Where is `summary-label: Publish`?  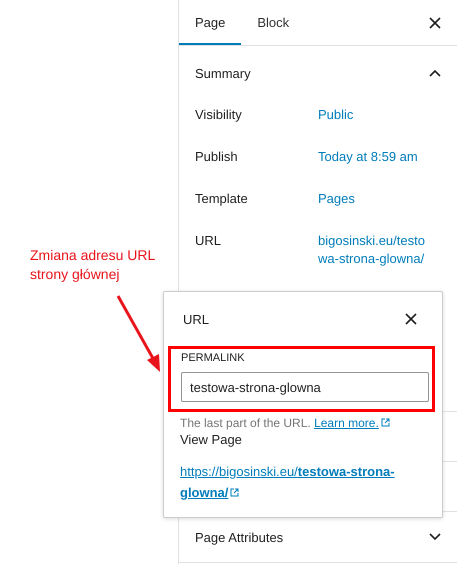
summary-label: Publish is located at coordinates (217, 157).